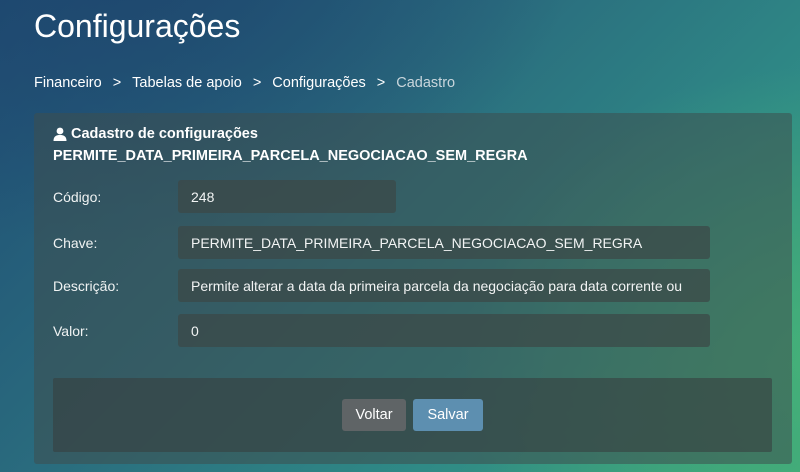 Image resolution: width=800 pixels, height=472 pixels. Describe the element at coordinates (374, 415) in the screenshot. I see `back-button: Voltar` at that location.